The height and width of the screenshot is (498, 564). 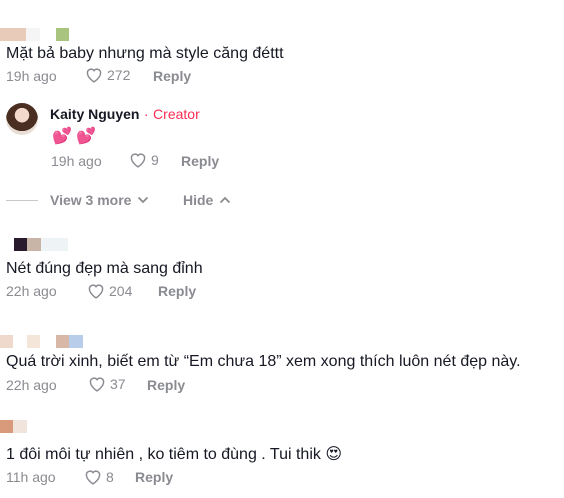 What do you see at coordinates (91, 200) in the screenshot?
I see `view-more-label: View 3 more` at bounding box center [91, 200].